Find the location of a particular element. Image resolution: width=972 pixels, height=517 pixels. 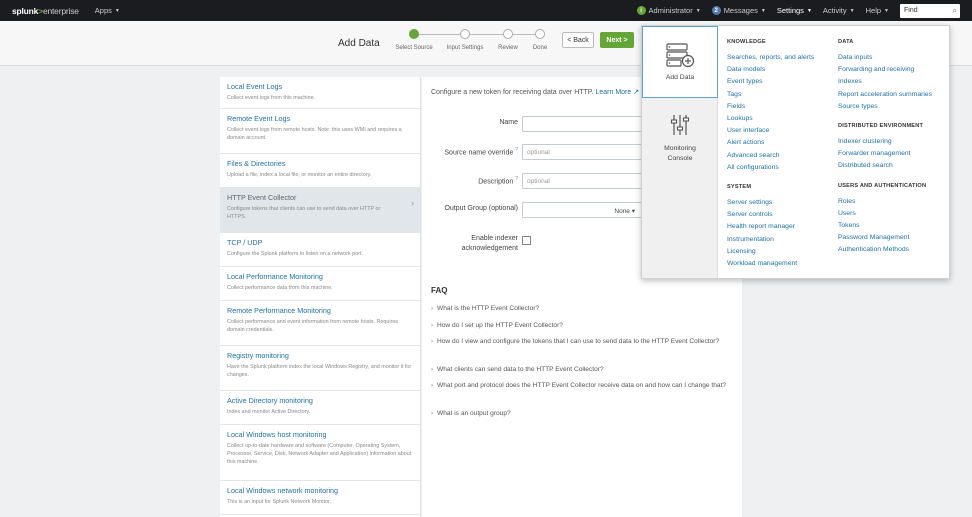

source-description: Index and monitor Active Directory. is located at coordinates (269, 412).